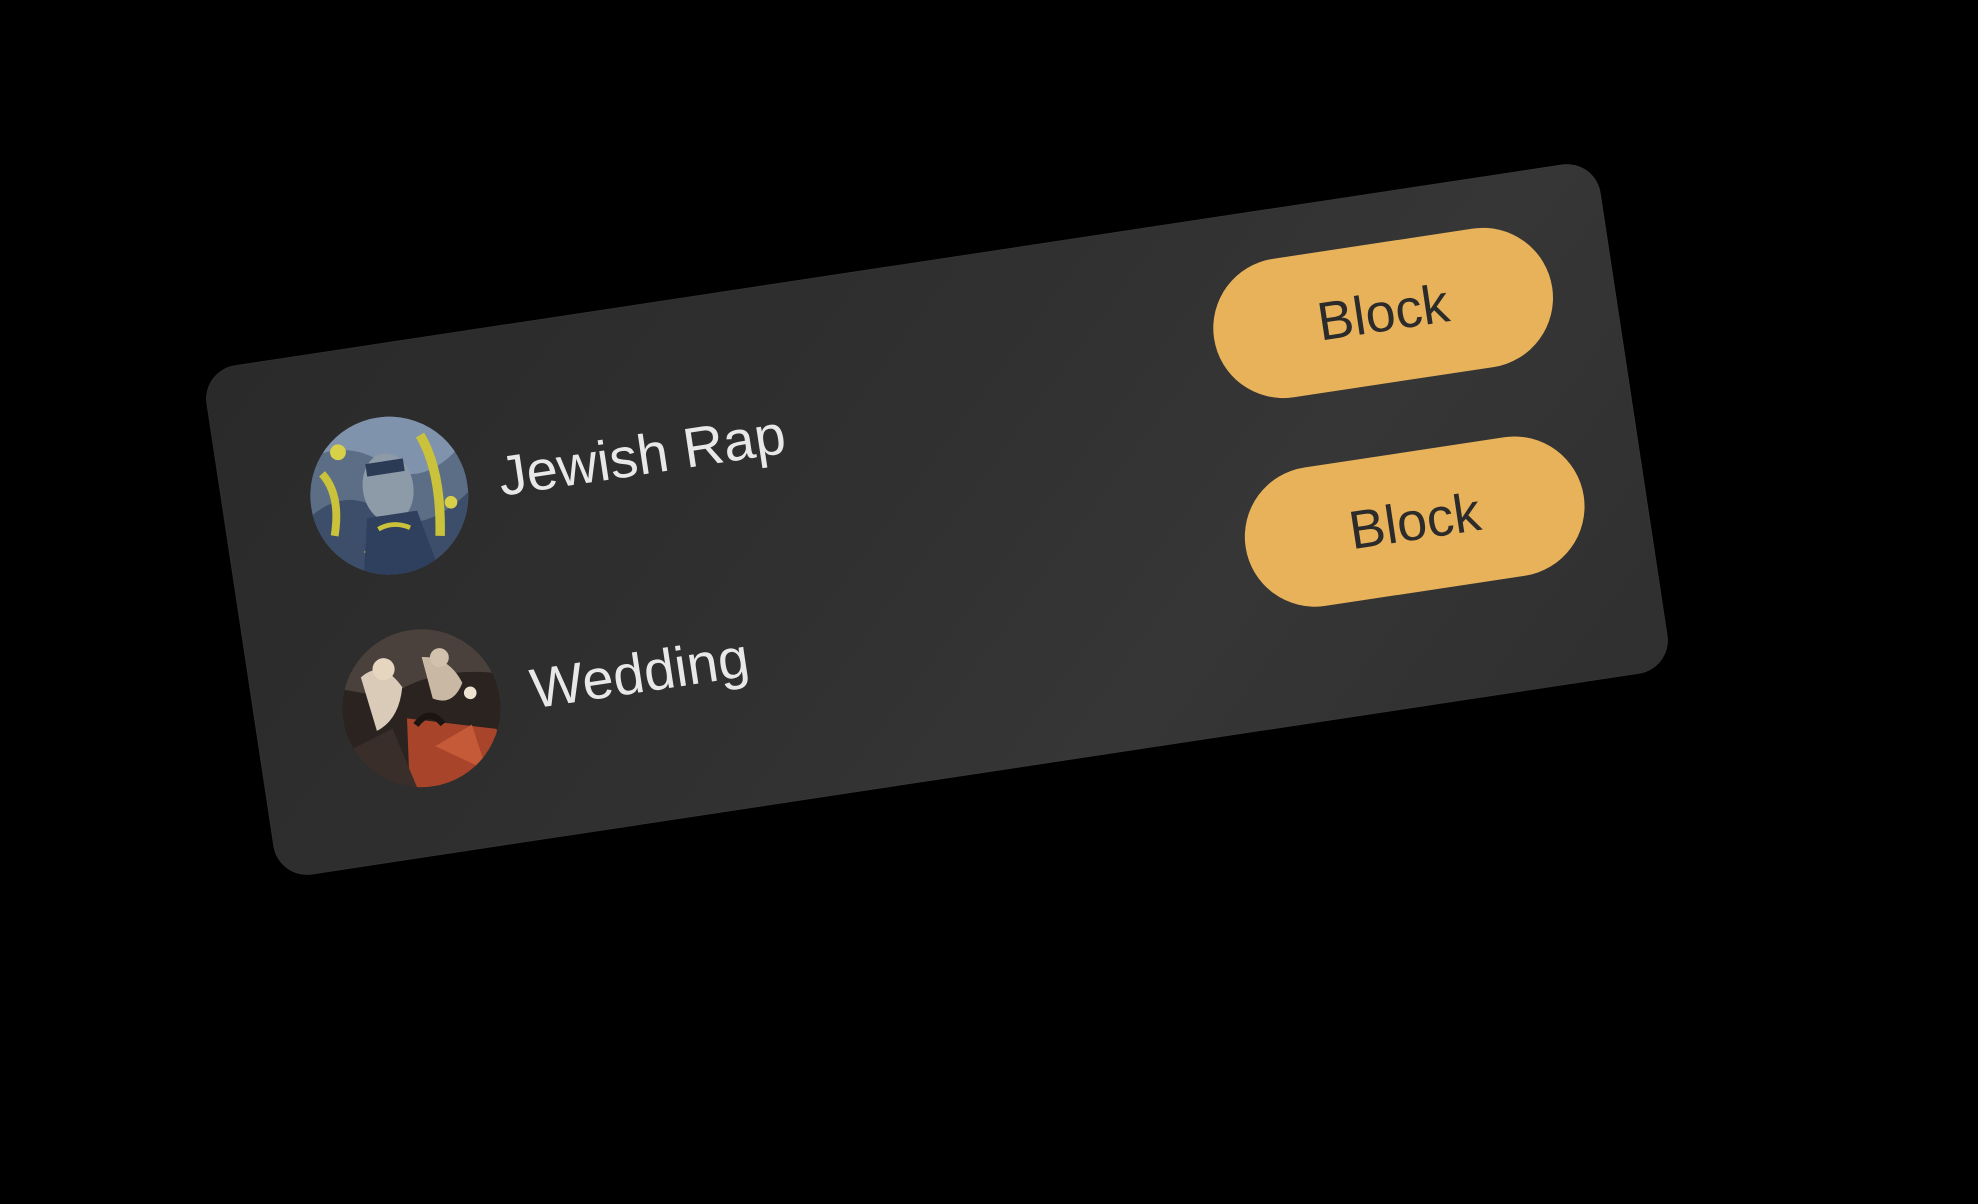 Image resolution: width=1978 pixels, height=1204 pixels. Describe the element at coordinates (641, 455) in the screenshot. I see `item-name: Jewish Rap` at that location.